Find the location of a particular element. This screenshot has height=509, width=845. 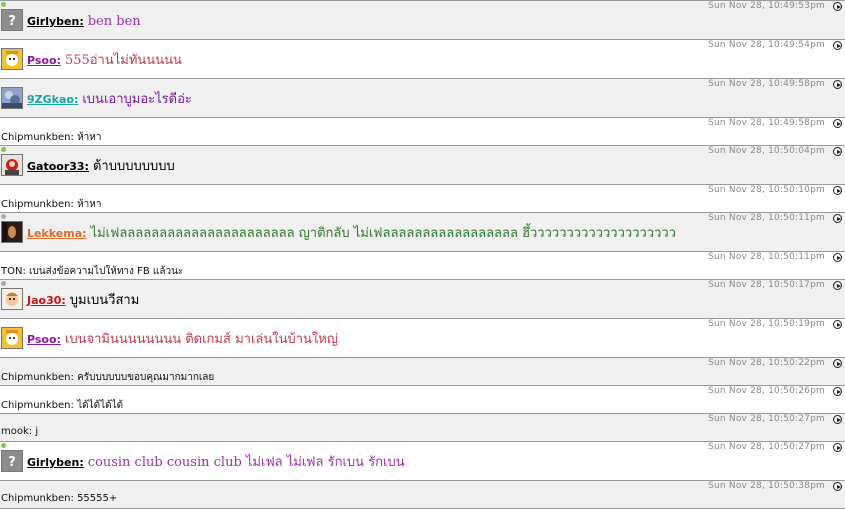

message-text: เบนเอาบูมอะไรดีอ่ะ is located at coordinates (137, 99).